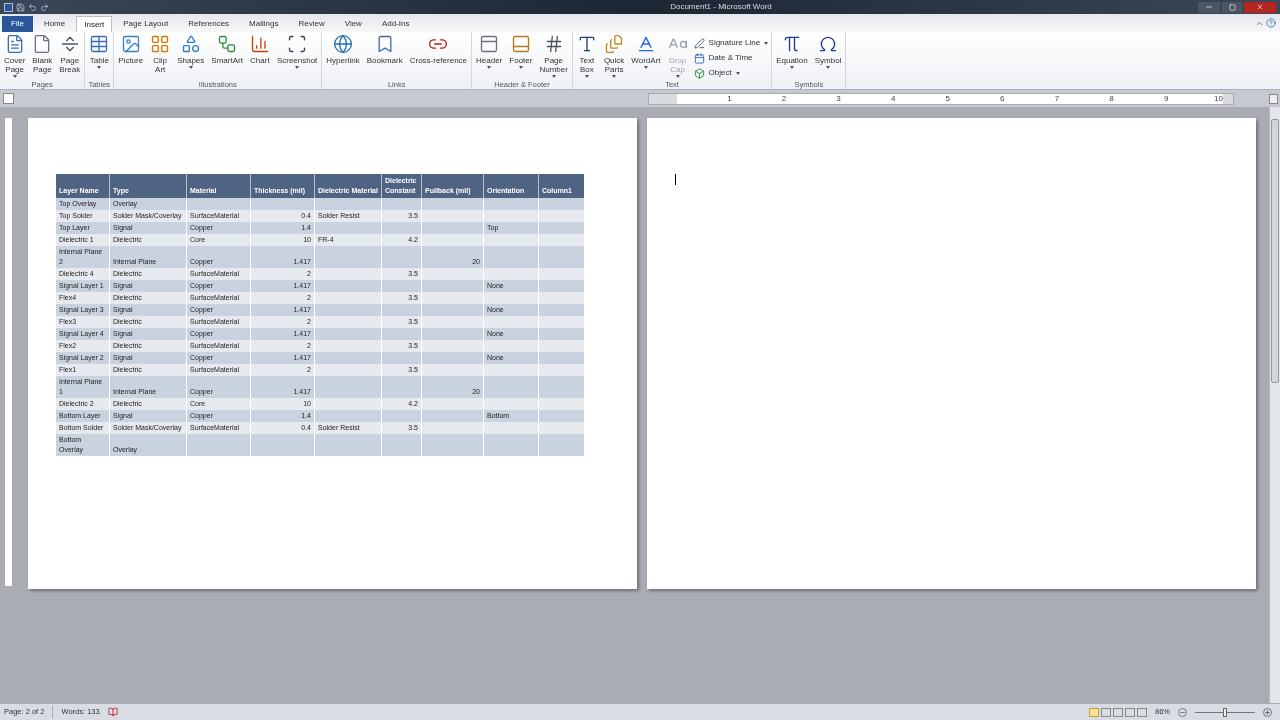  Describe the element at coordinates (521, 56) in the screenshot. I see `ribbon-button: Footer` at that location.